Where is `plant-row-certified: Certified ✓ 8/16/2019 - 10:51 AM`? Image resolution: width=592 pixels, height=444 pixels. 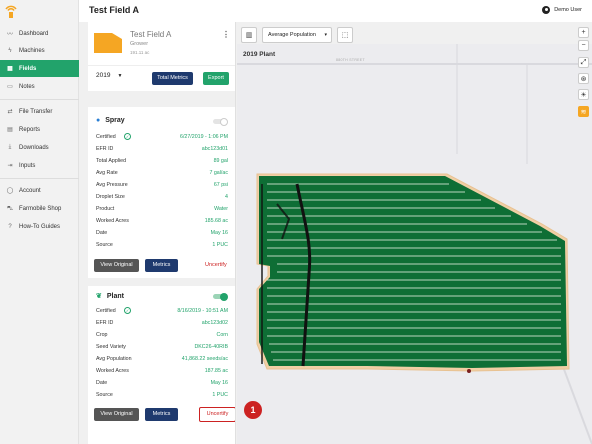 plant-row-certified: Certified ✓ 8/16/2019 - 10:51 AM is located at coordinates (162, 312).